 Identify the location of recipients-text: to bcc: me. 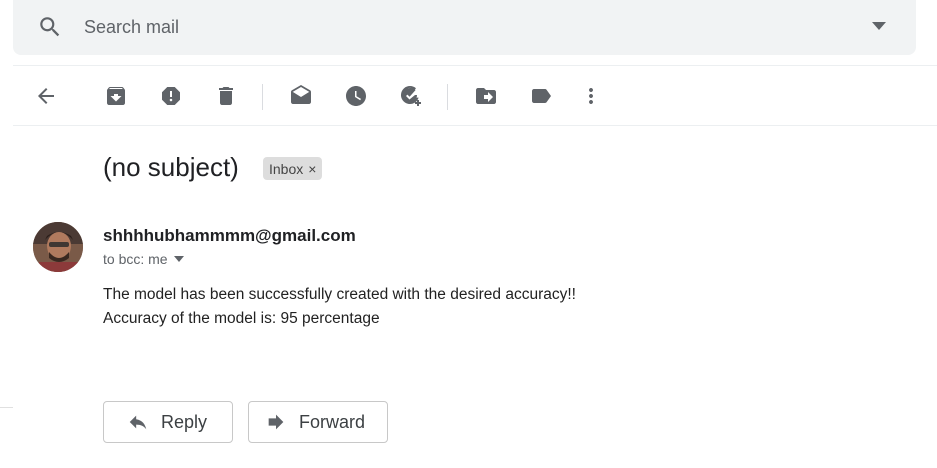
(135, 259).